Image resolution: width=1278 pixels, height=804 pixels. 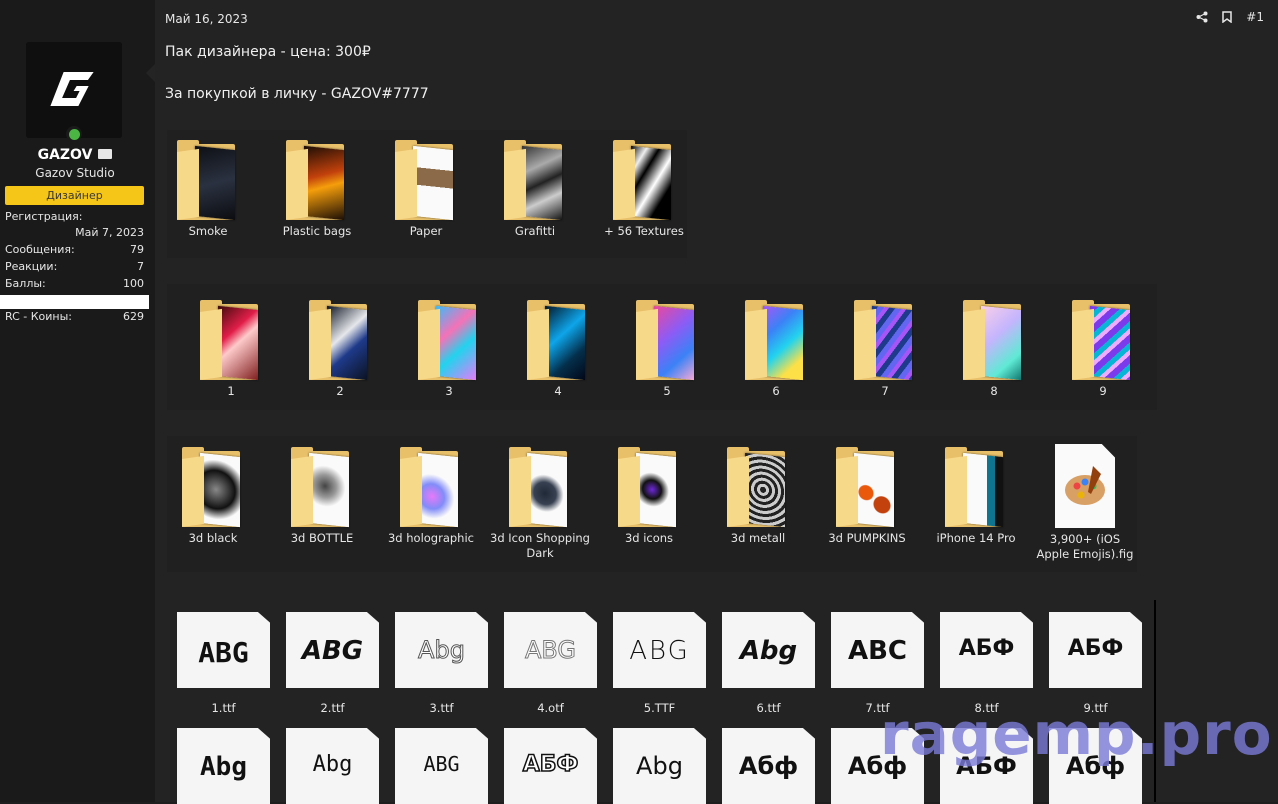 I want to click on folder-gradient-7: 7, so click(x=885, y=349).